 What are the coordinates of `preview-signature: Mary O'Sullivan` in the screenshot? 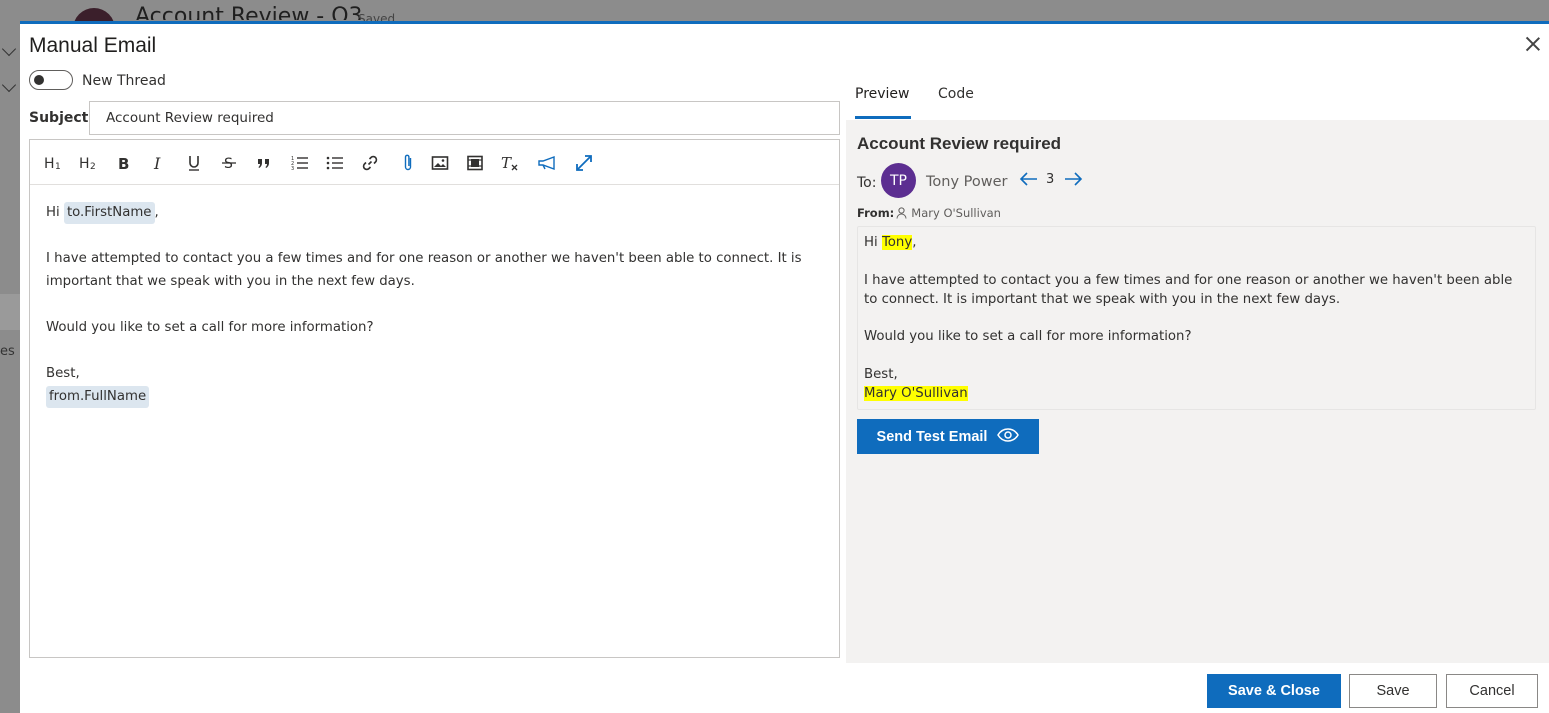 It's located at (916, 393).